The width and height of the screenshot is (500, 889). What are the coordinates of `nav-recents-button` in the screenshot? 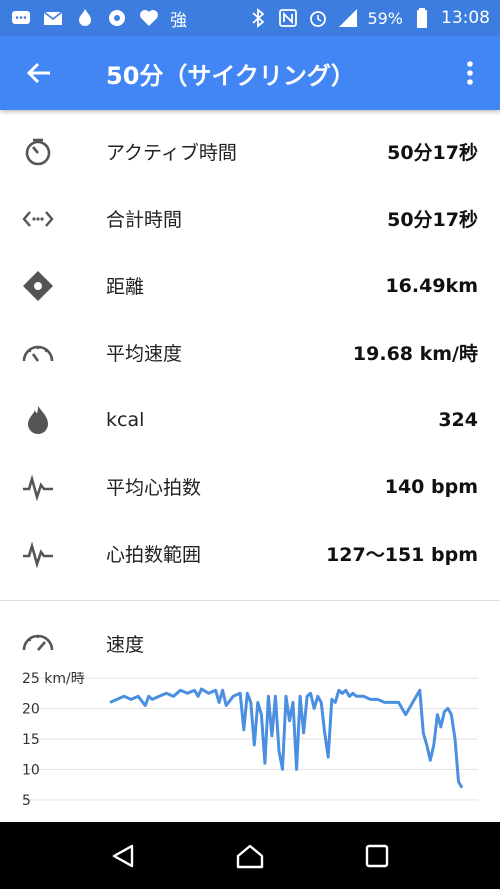 It's located at (377, 856).